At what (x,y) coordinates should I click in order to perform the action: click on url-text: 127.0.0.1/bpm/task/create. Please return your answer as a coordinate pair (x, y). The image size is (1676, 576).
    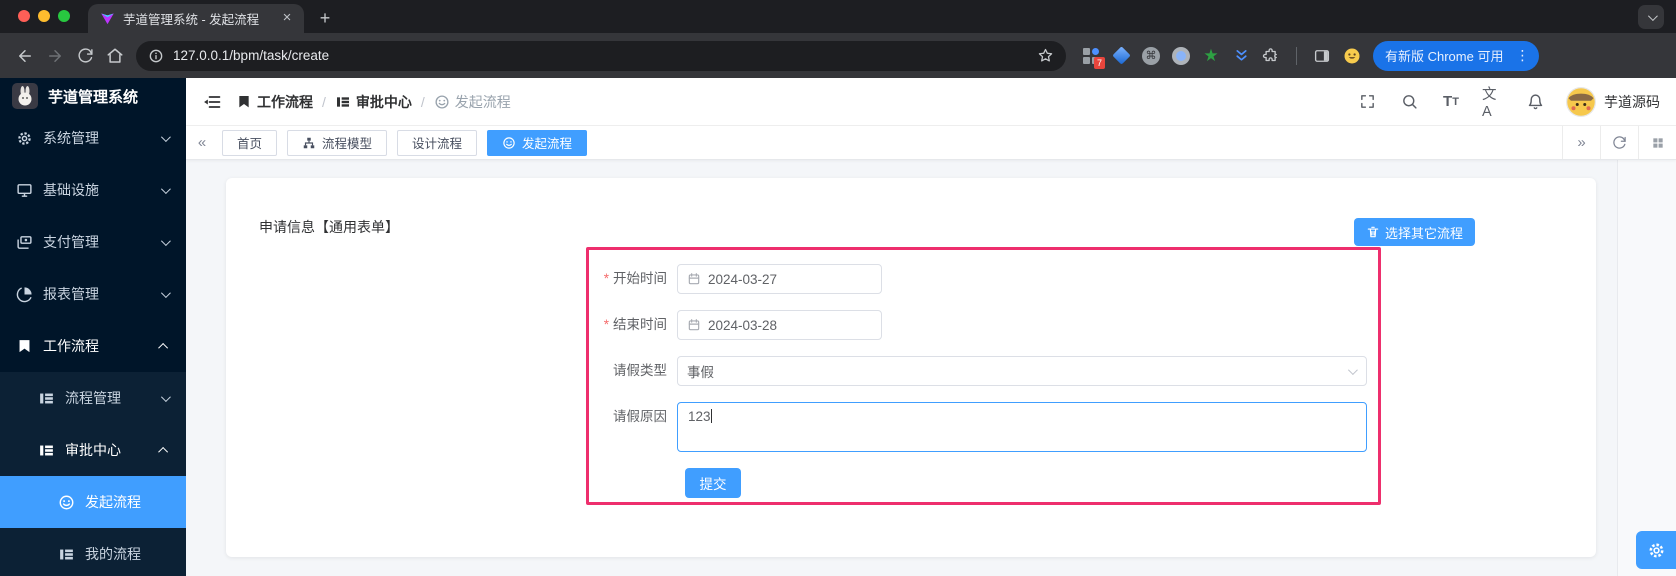
    Looking at the image, I should click on (251, 55).